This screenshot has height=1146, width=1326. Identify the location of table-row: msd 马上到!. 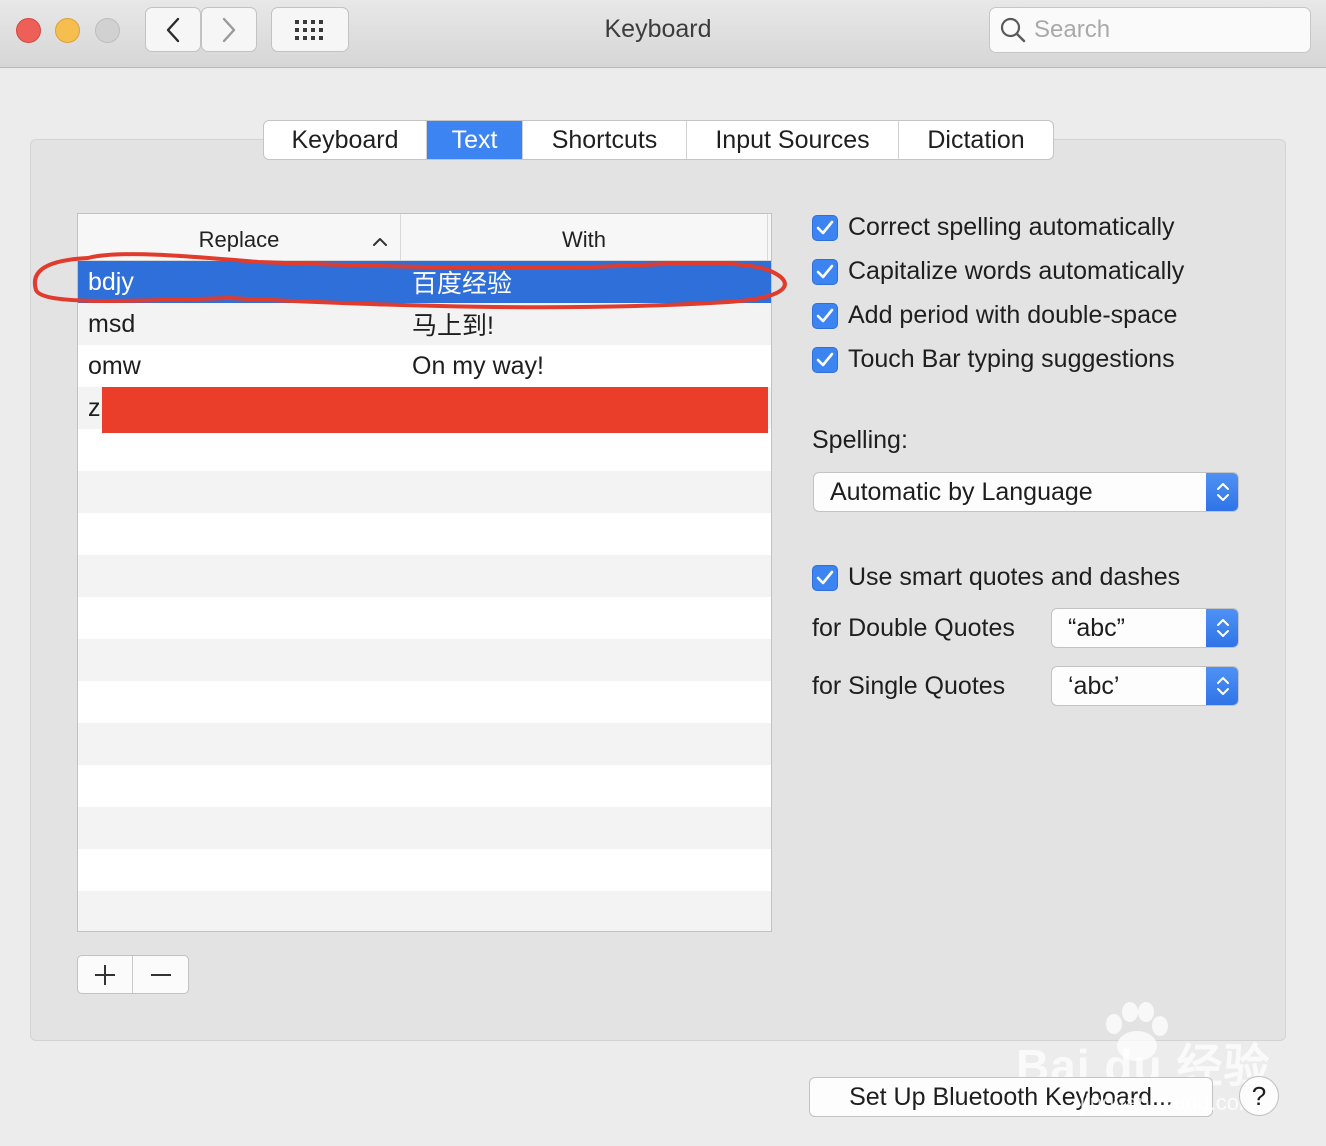
(424, 324).